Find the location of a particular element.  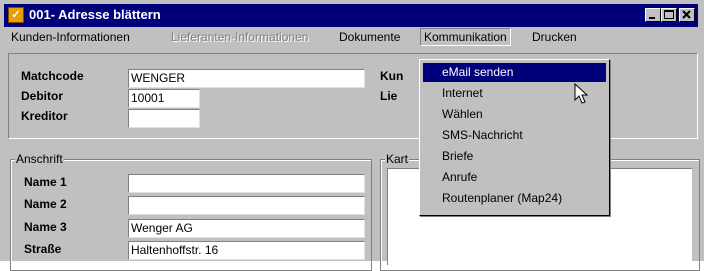

minimize-icon is located at coordinates (652, 18).